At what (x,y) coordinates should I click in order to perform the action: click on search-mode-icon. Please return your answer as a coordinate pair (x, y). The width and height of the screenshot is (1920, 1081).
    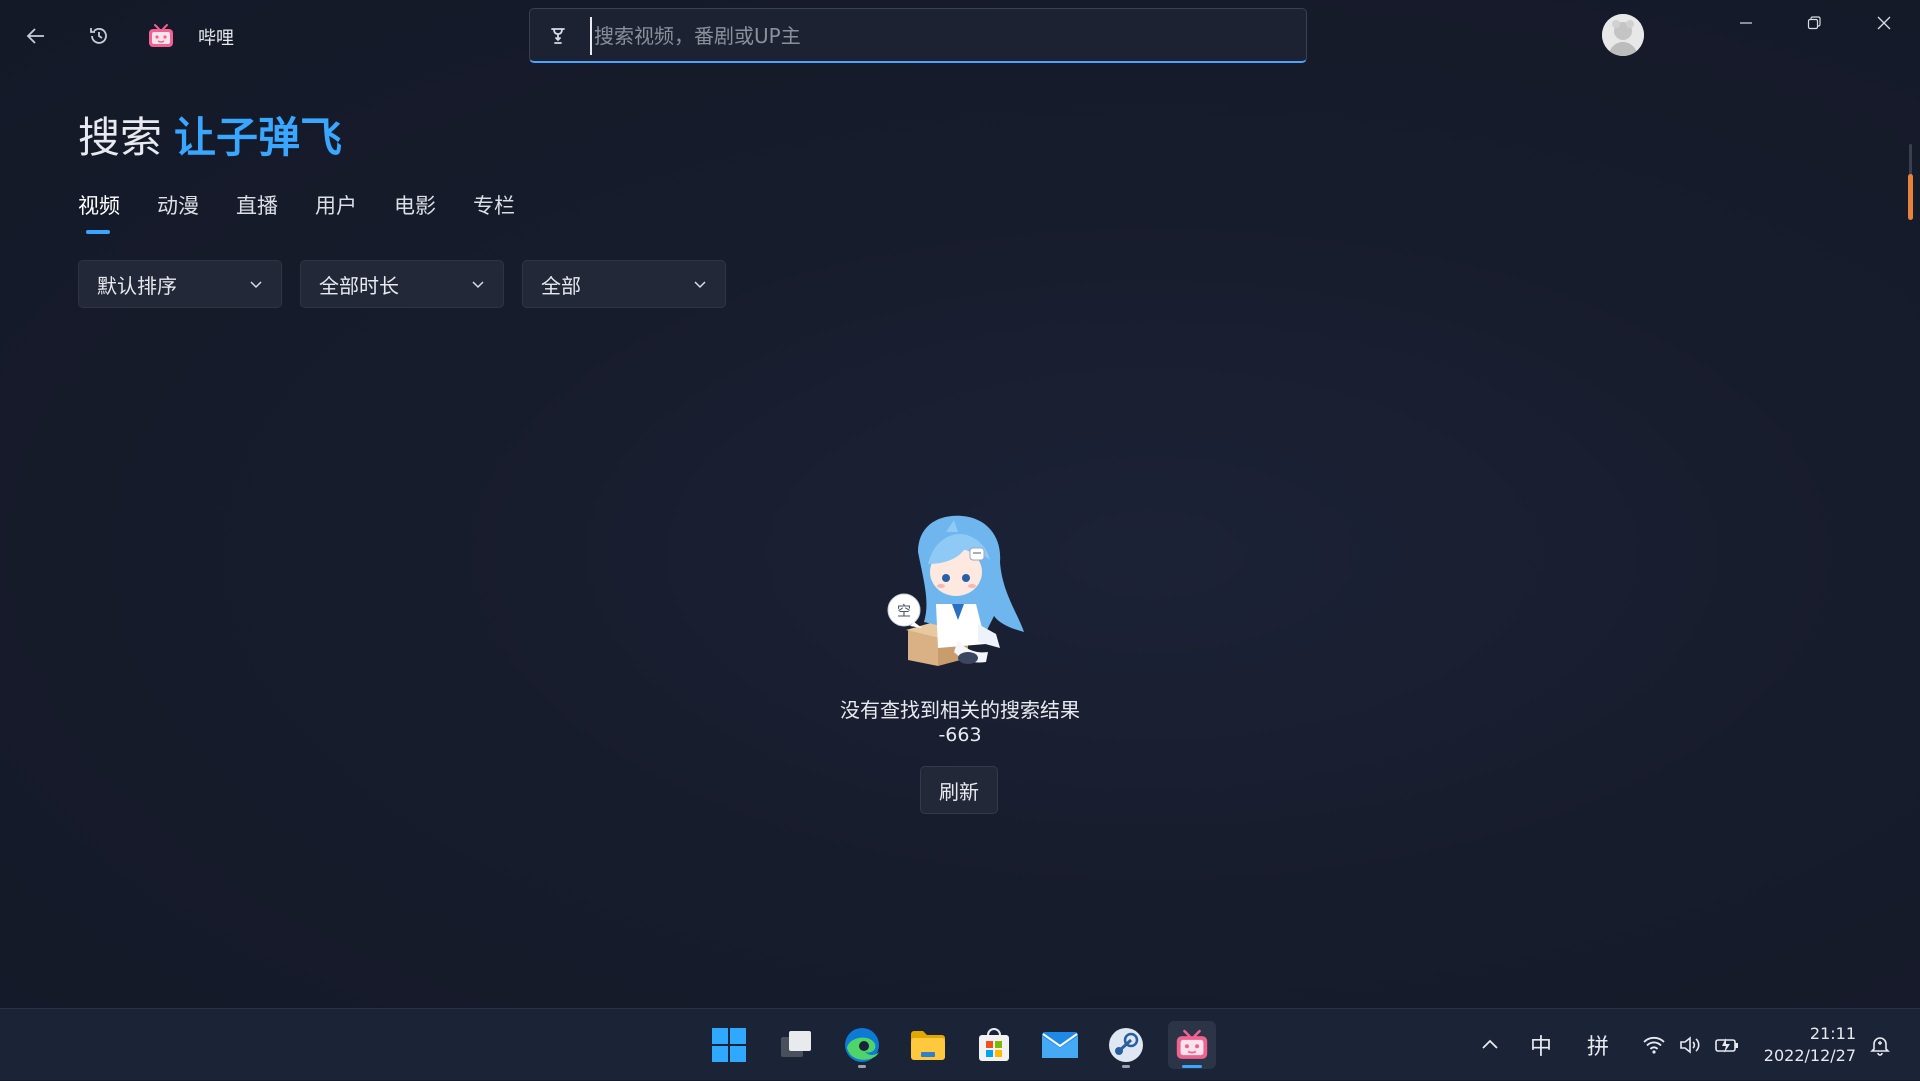
    Looking at the image, I should click on (558, 36).